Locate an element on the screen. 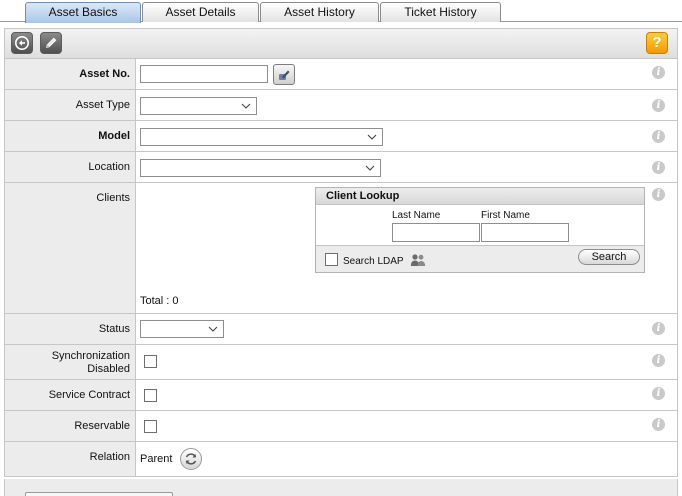  tab-asset-basics: Asset Basics is located at coordinates (83, 12).